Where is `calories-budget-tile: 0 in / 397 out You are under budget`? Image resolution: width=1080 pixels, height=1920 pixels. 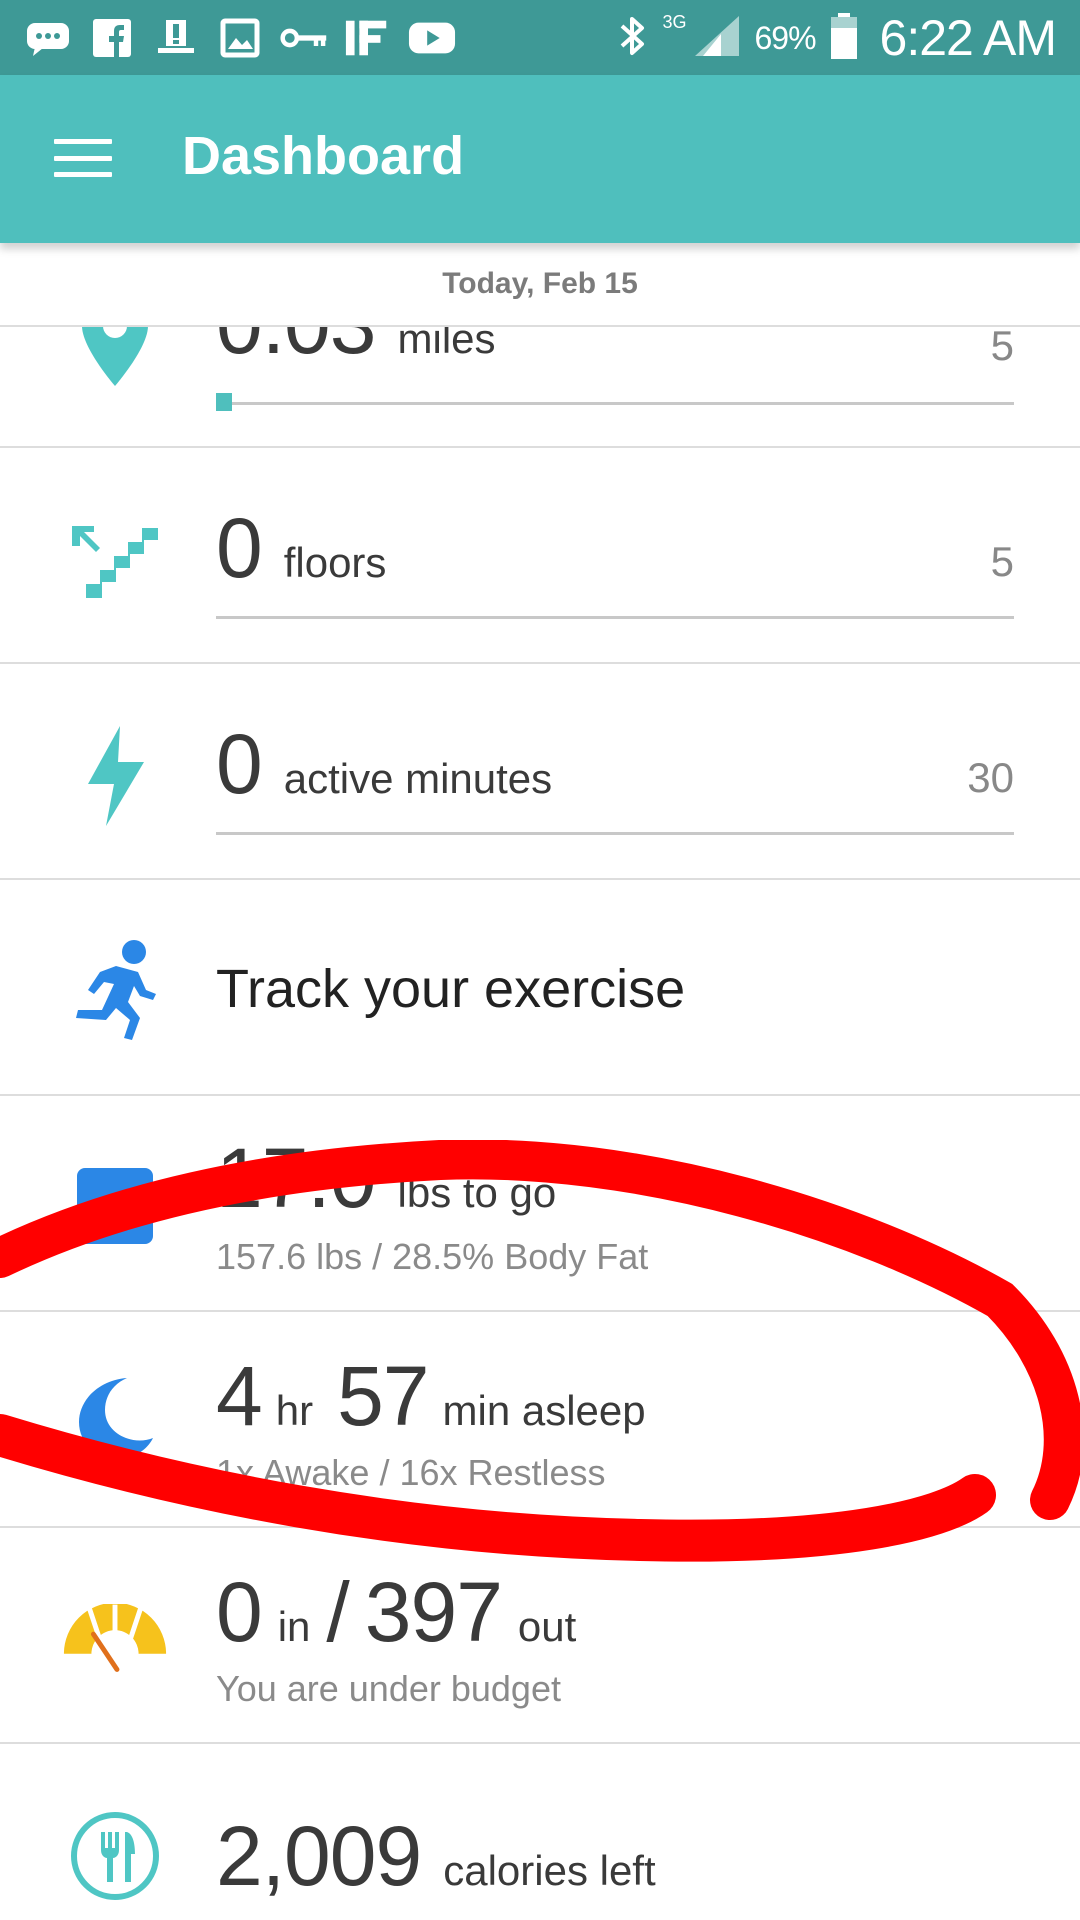
calories-budget-tile: 0 in / 397 out You are under budget is located at coordinates (540, 1636).